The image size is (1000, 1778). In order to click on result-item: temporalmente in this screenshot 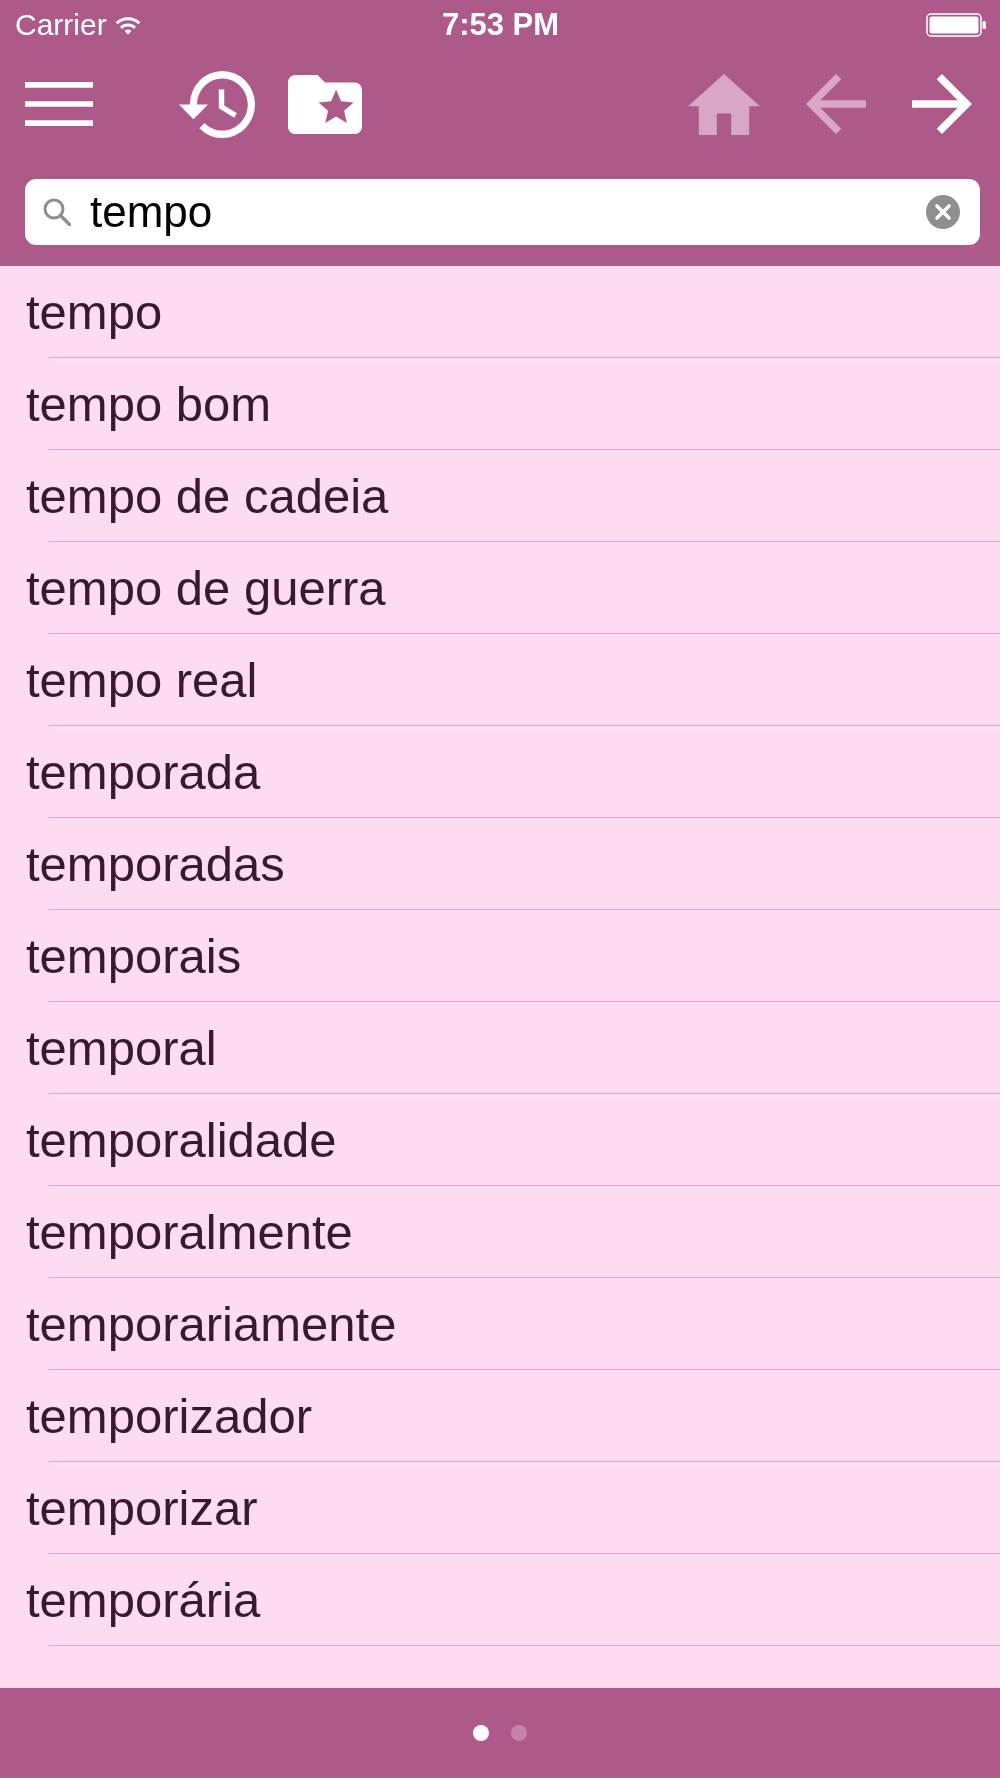, I will do `click(500, 1231)`.